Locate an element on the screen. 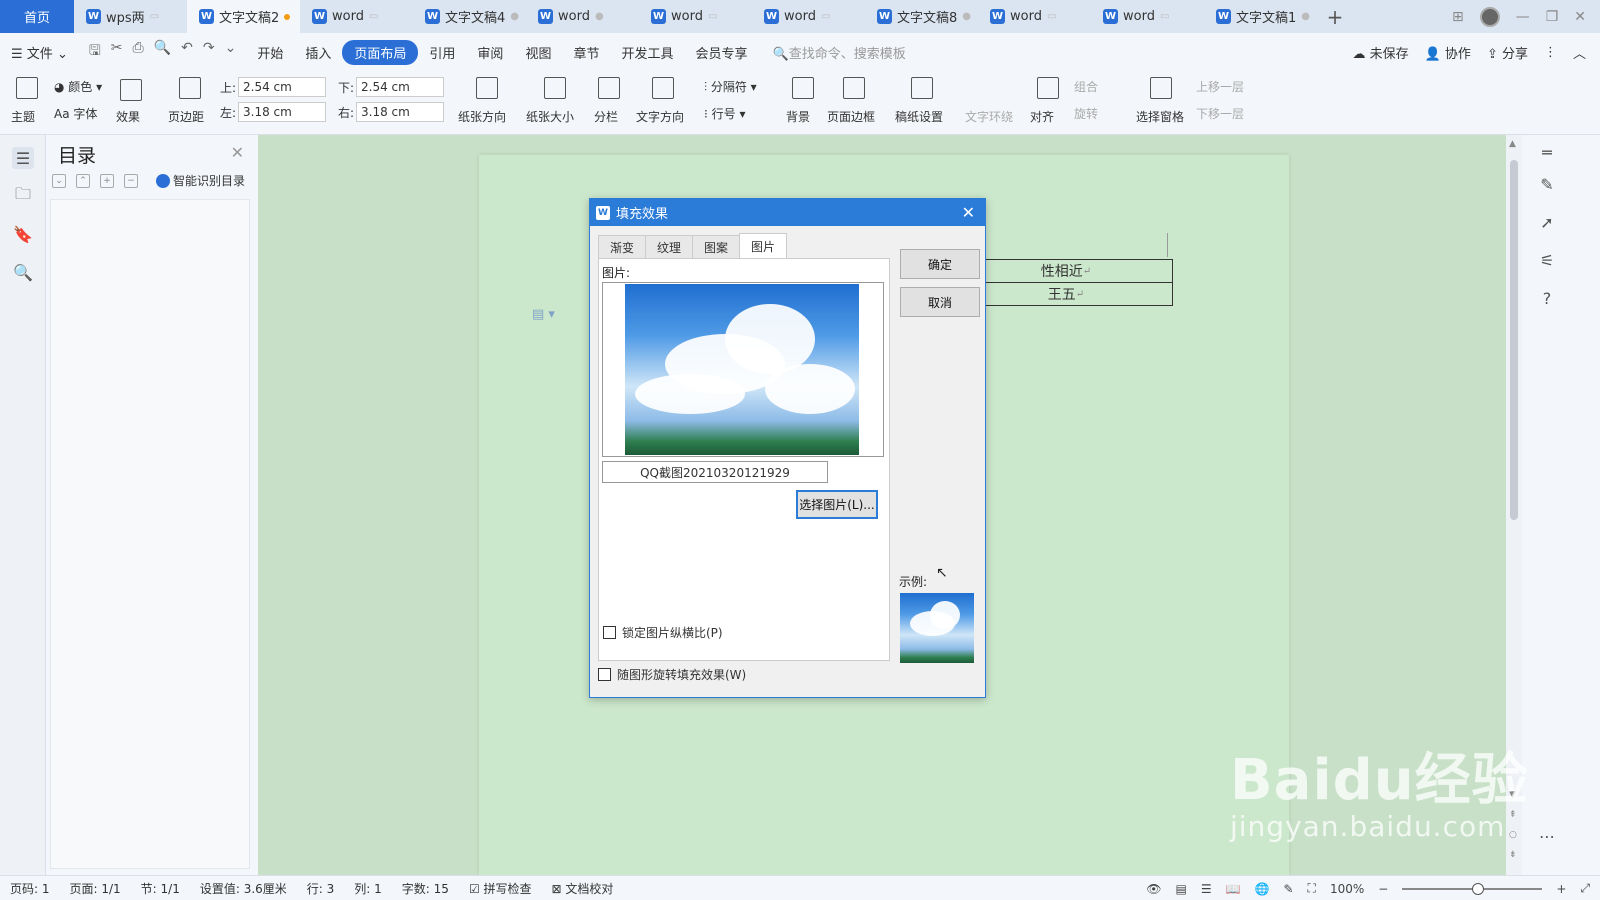  group-button: 组合 is located at coordinates (1086, 86).